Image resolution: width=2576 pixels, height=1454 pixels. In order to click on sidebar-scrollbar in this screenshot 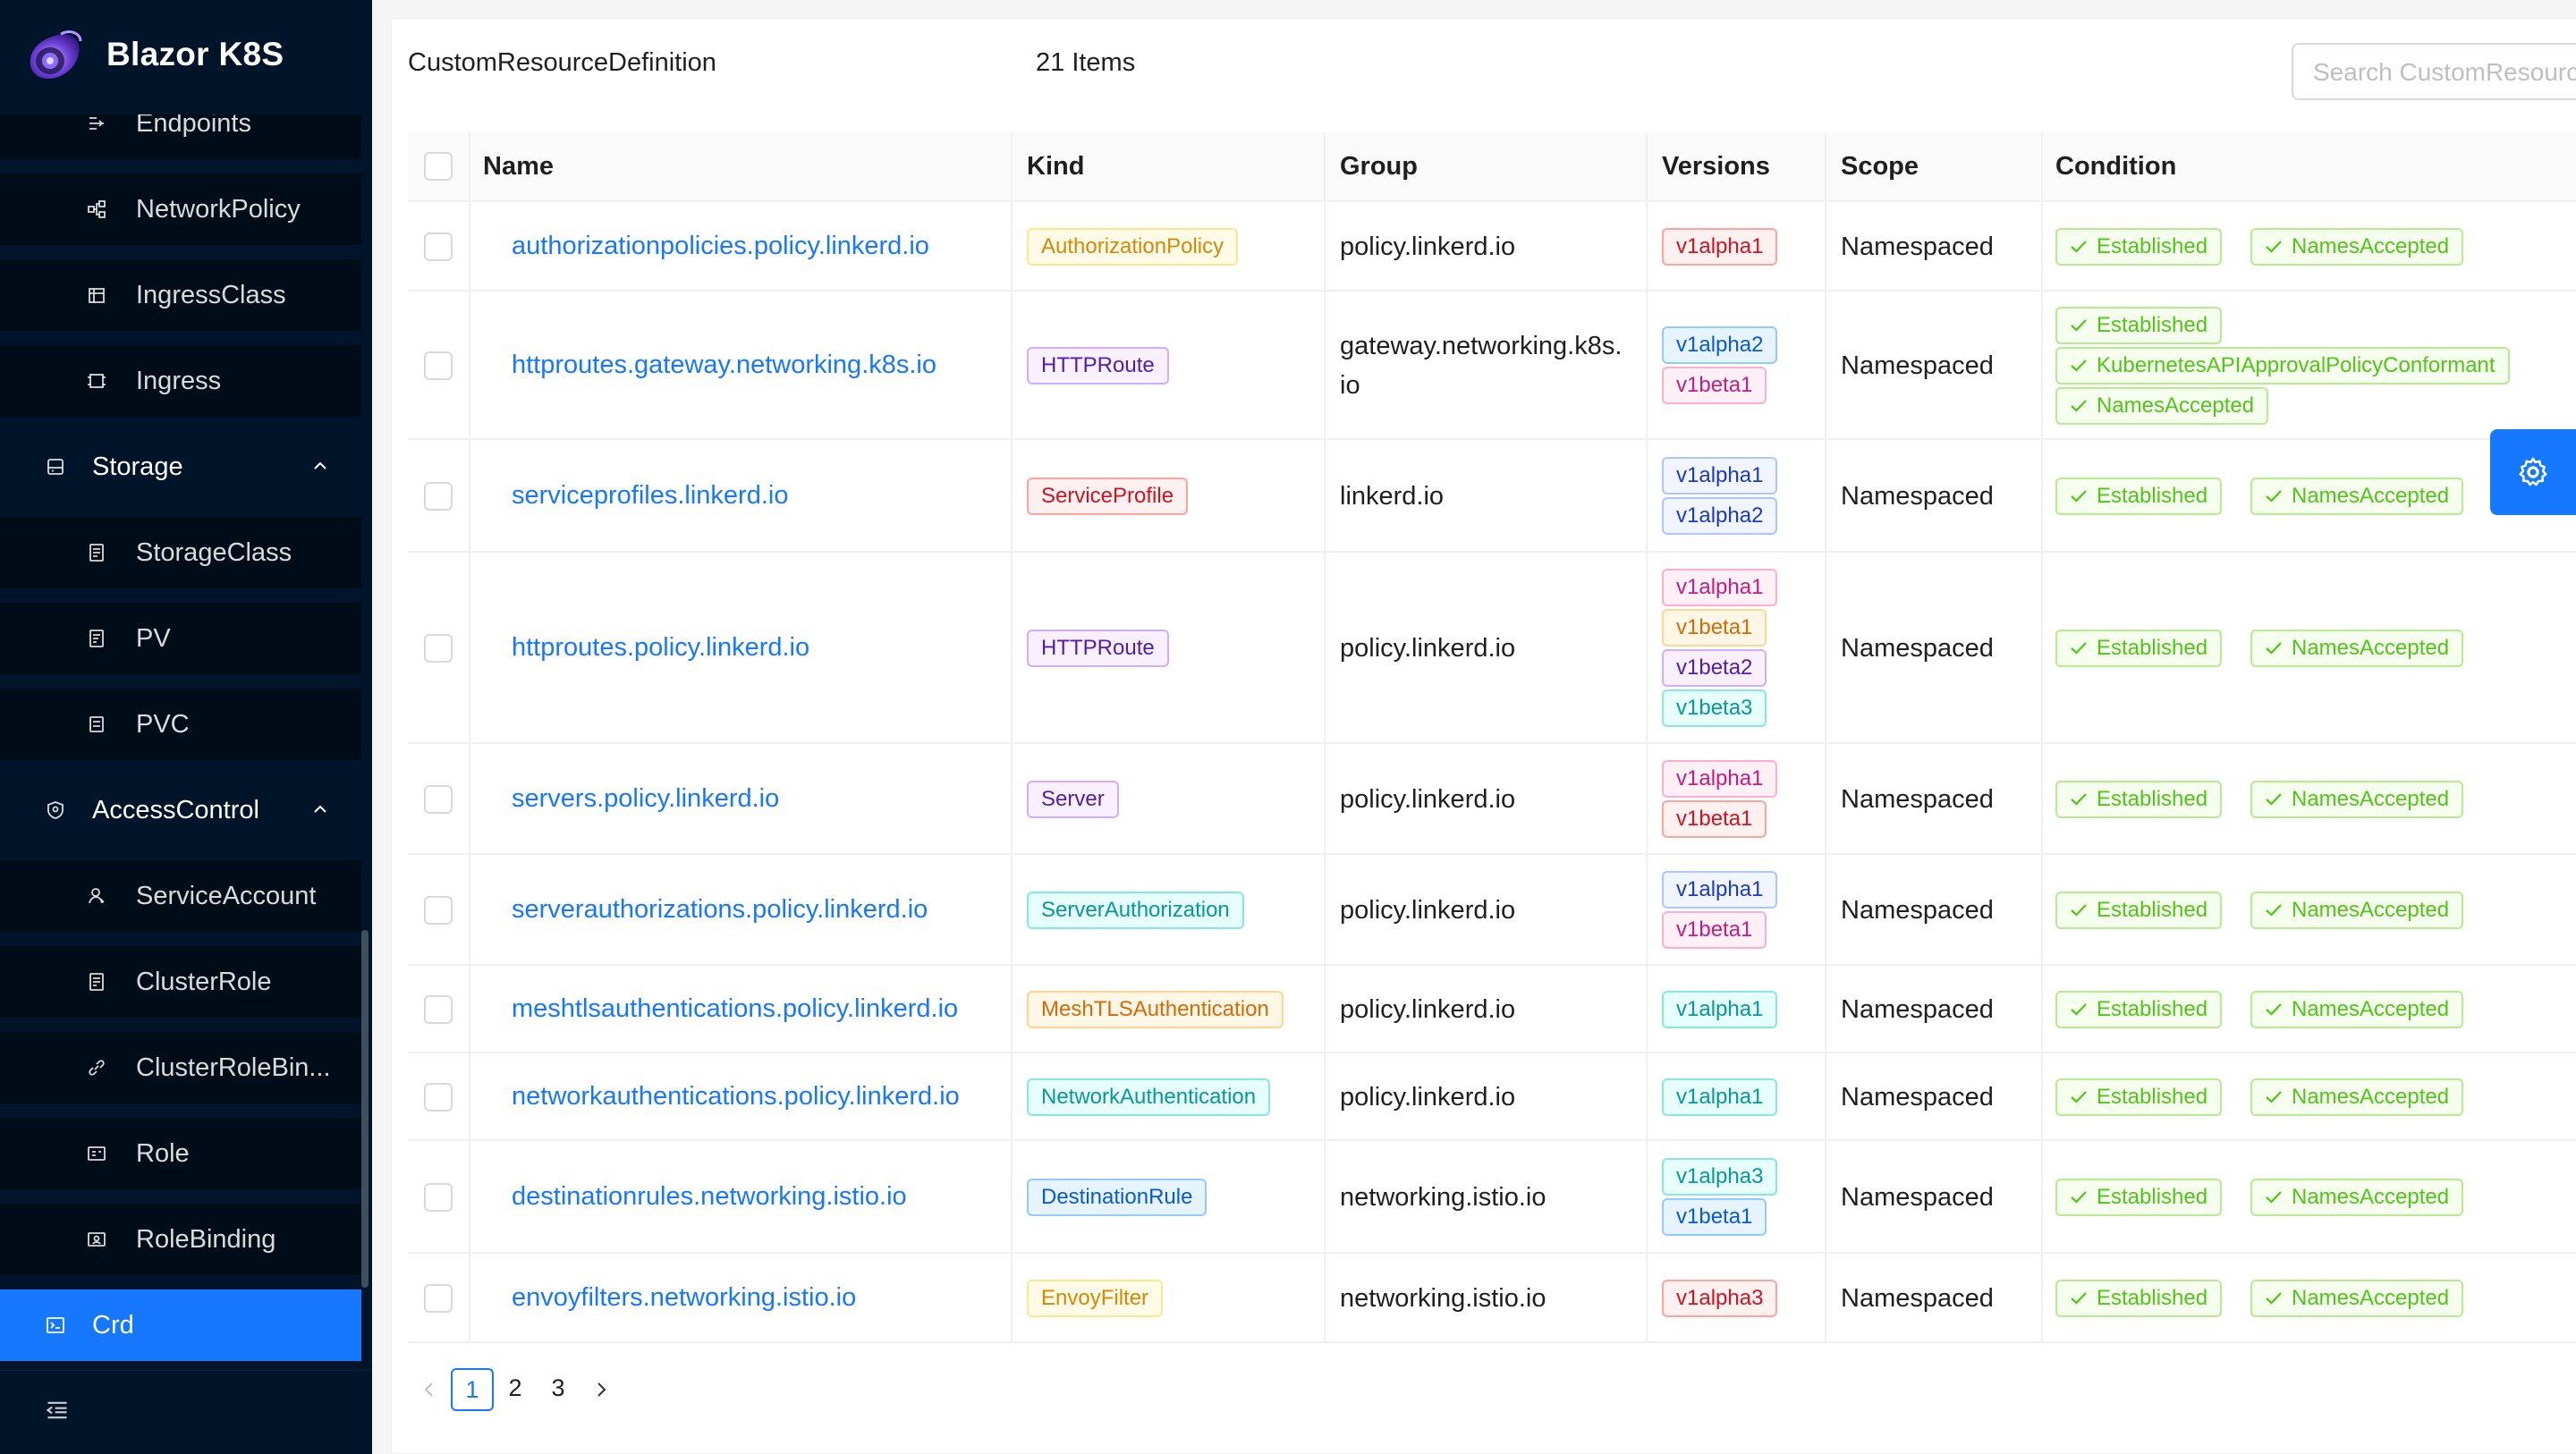, I will do `click(365, 1109)`.